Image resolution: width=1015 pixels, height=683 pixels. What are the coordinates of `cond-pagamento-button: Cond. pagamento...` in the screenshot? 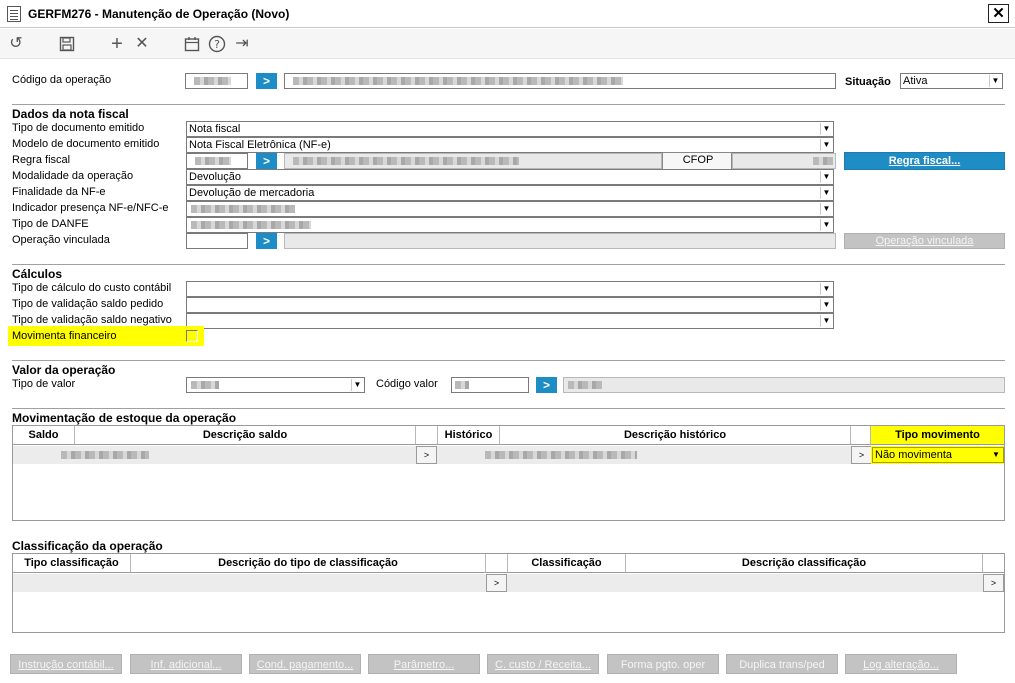 It's located at (305, 664).